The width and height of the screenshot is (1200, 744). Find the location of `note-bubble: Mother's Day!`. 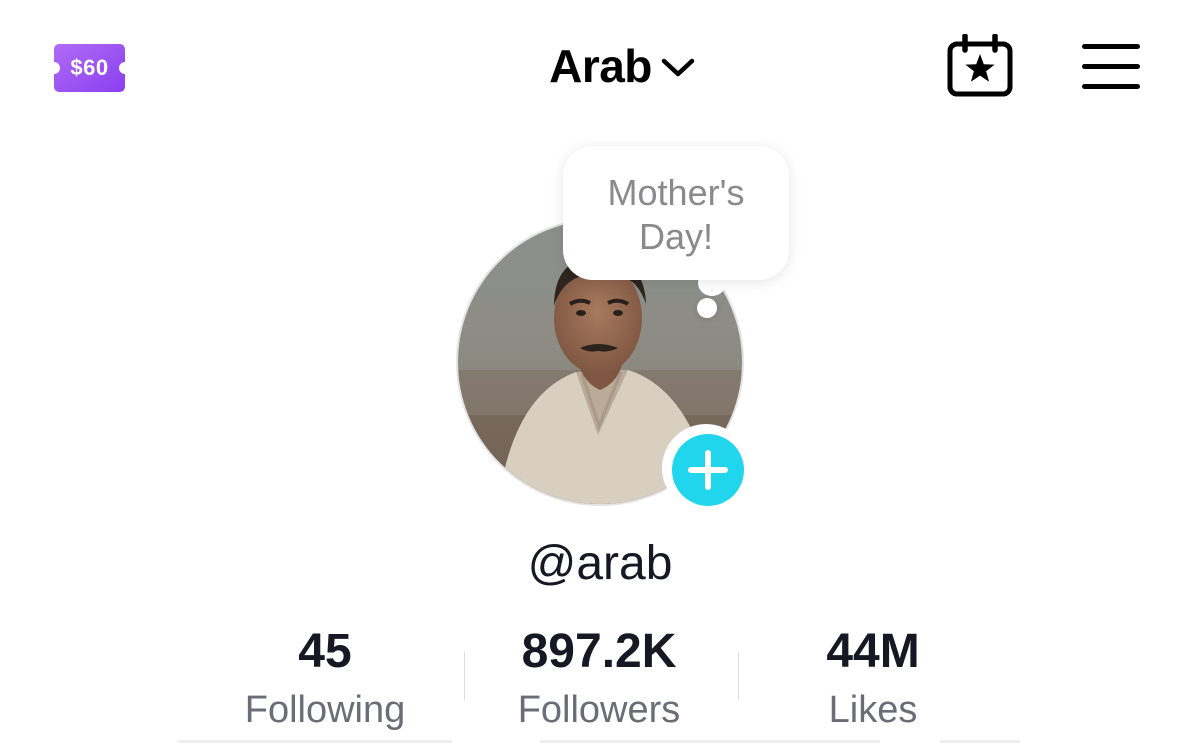

note-bubble: Mother's Day! is located at coordinates (676, 213).